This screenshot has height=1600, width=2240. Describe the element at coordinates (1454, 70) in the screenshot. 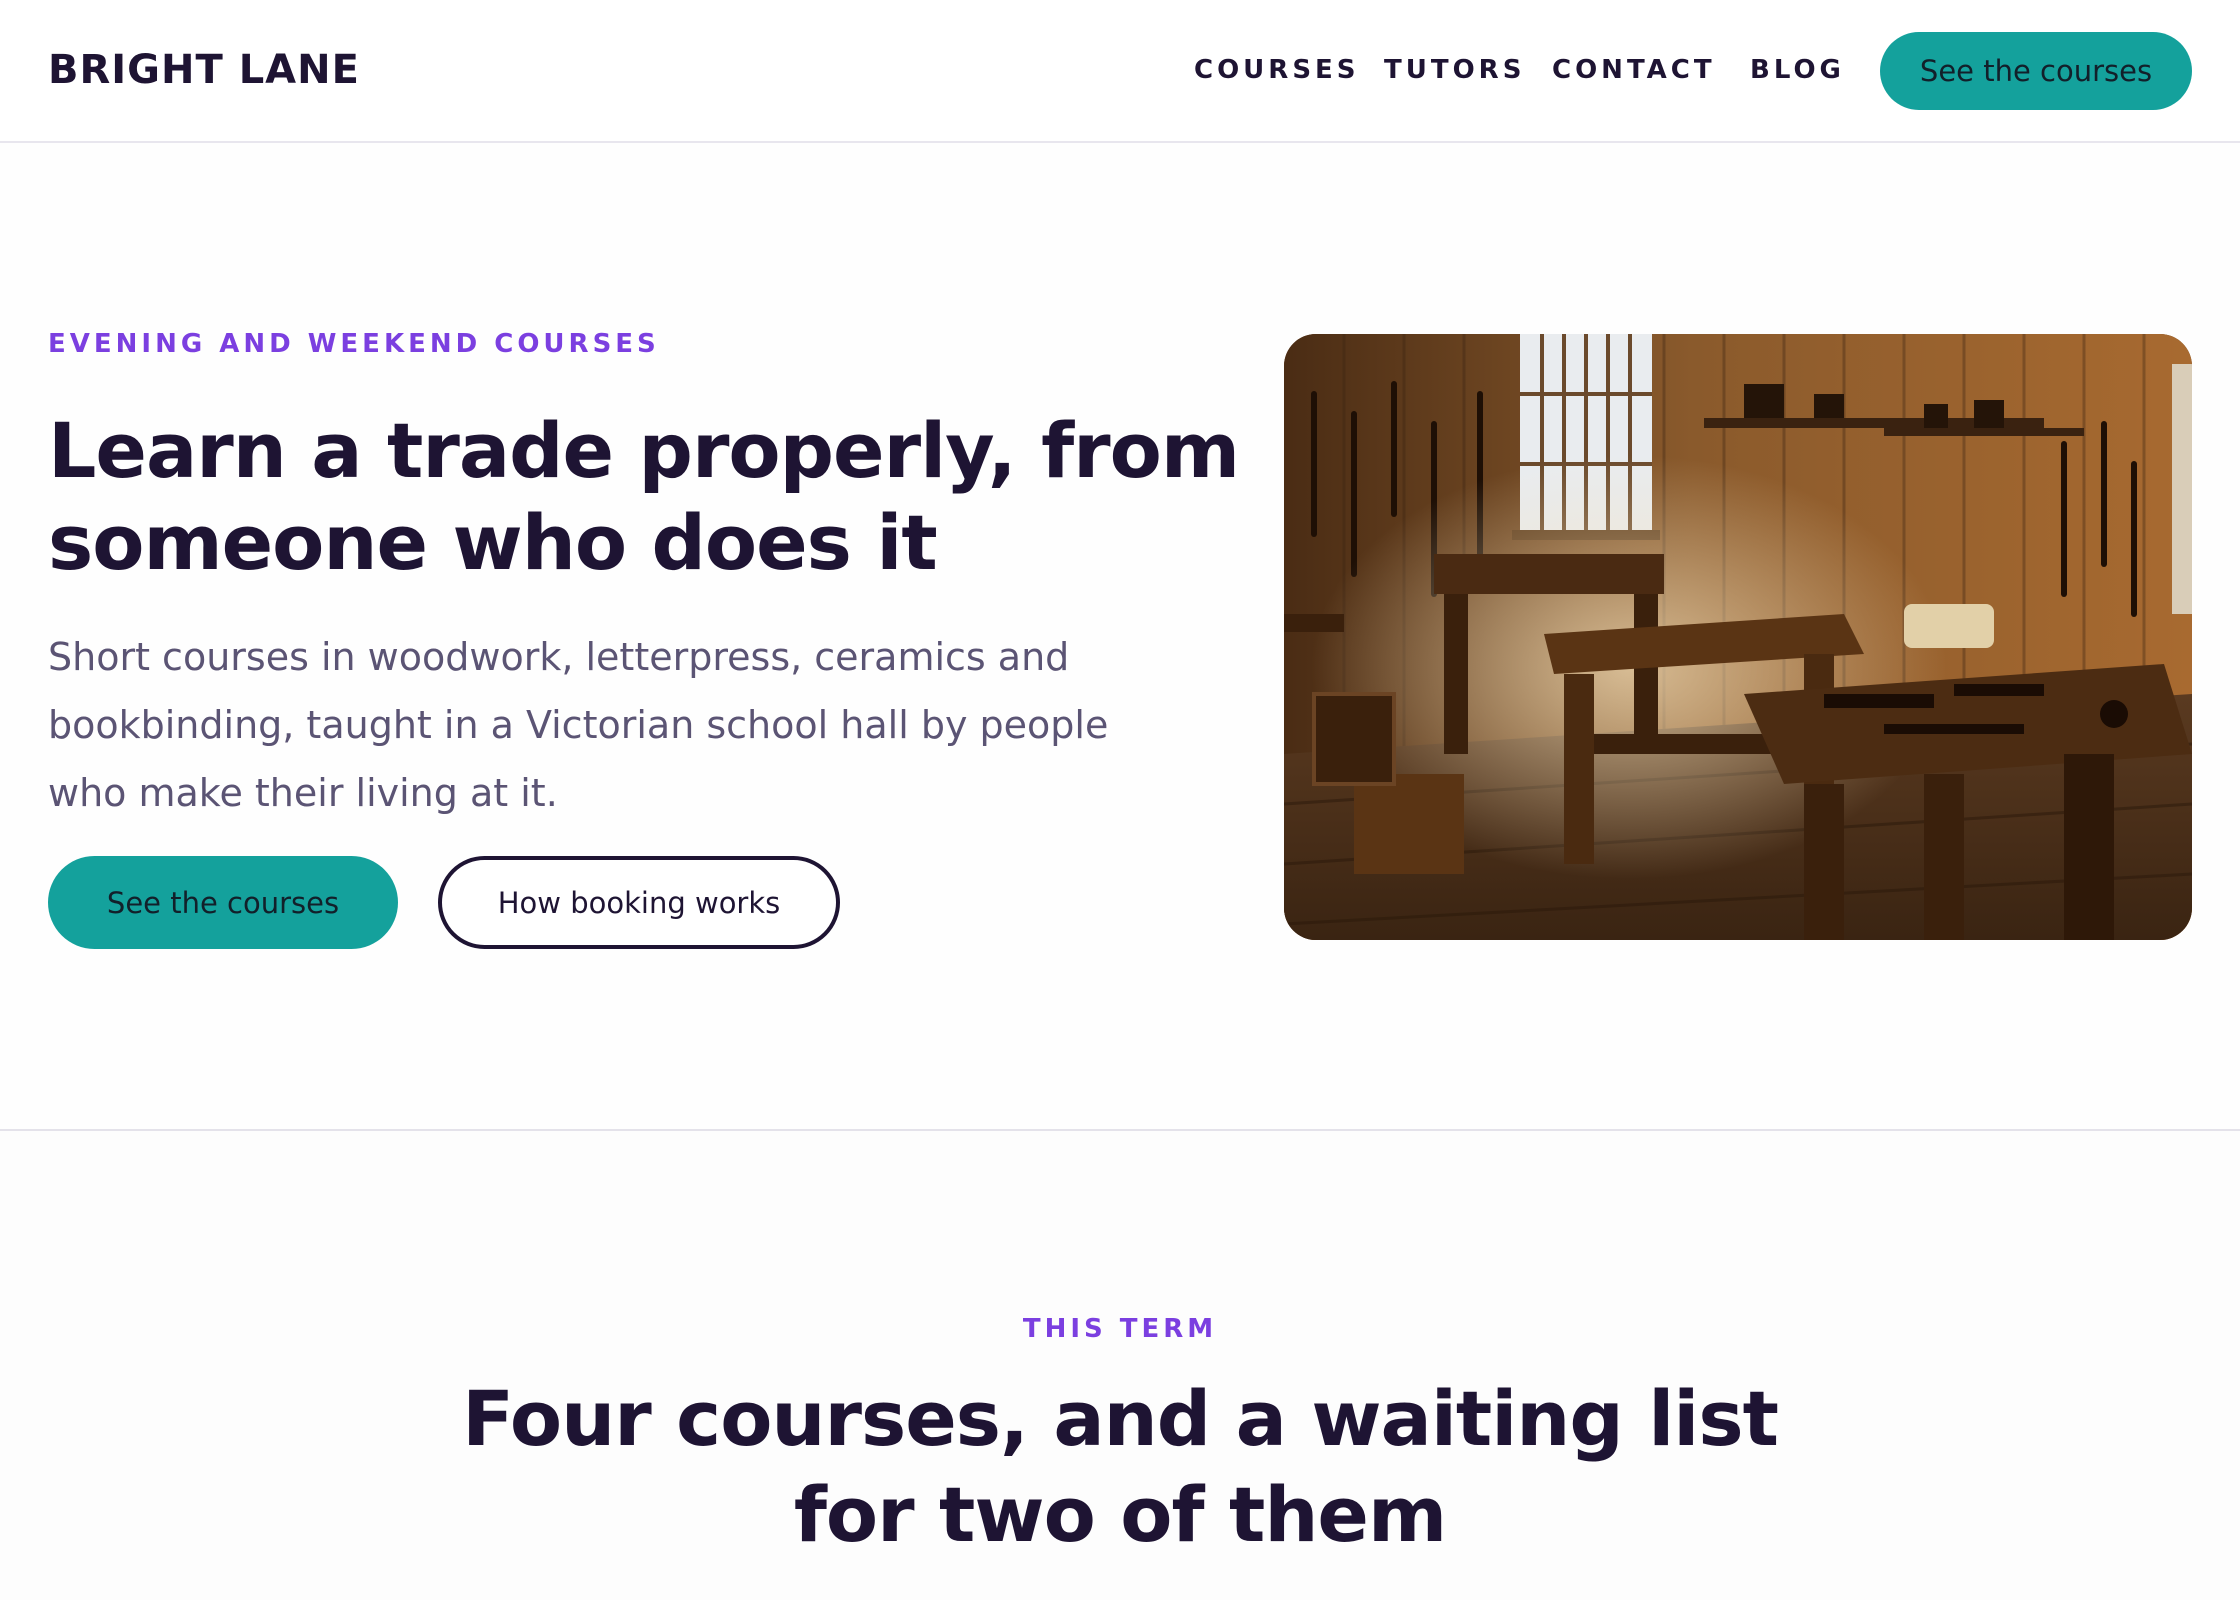

I see `nav-link-tutors: TUTORS` at that location.